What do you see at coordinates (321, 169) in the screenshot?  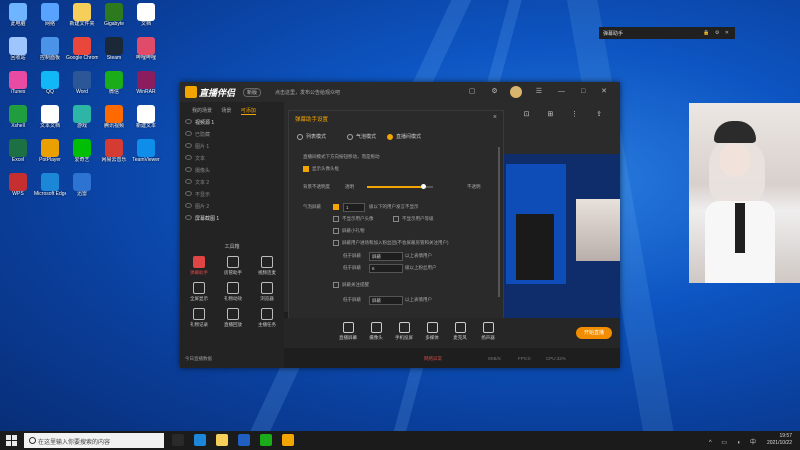 I see `show-avatar-checkbox: 显示头像头框` at bounding box center [321, 169].